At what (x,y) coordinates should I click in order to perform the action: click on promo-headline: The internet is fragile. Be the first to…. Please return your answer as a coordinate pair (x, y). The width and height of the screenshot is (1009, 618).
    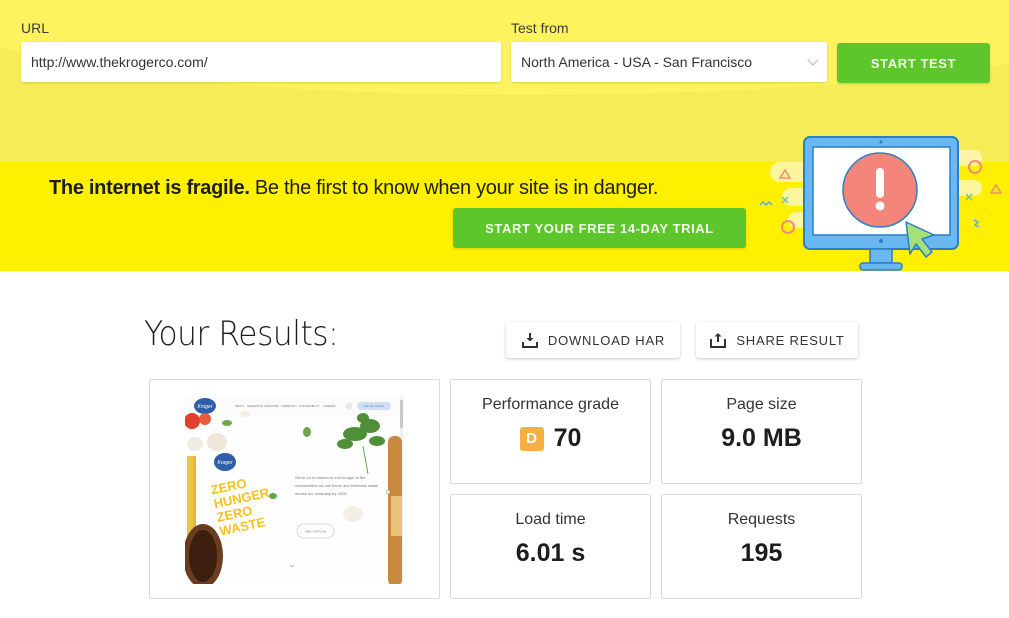
    Looking at the image, I should click on (353, 188).